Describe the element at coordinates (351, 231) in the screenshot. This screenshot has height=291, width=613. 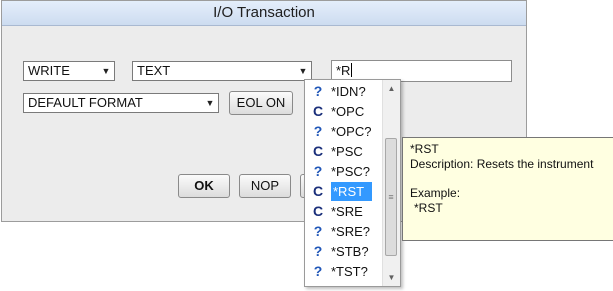
I see `list-item-label: *SRE?` at that location.